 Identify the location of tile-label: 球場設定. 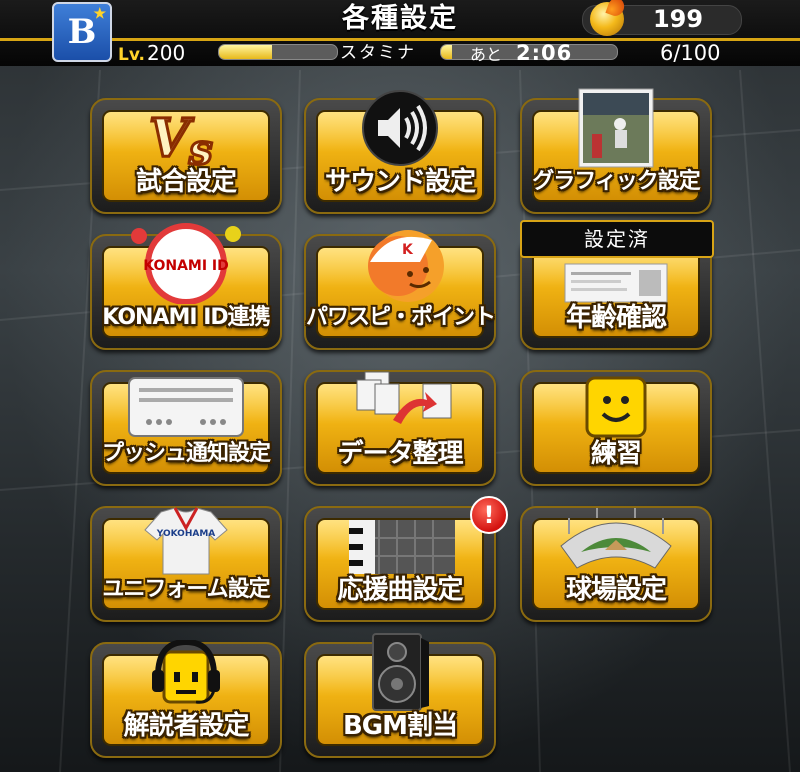
(616, 590).